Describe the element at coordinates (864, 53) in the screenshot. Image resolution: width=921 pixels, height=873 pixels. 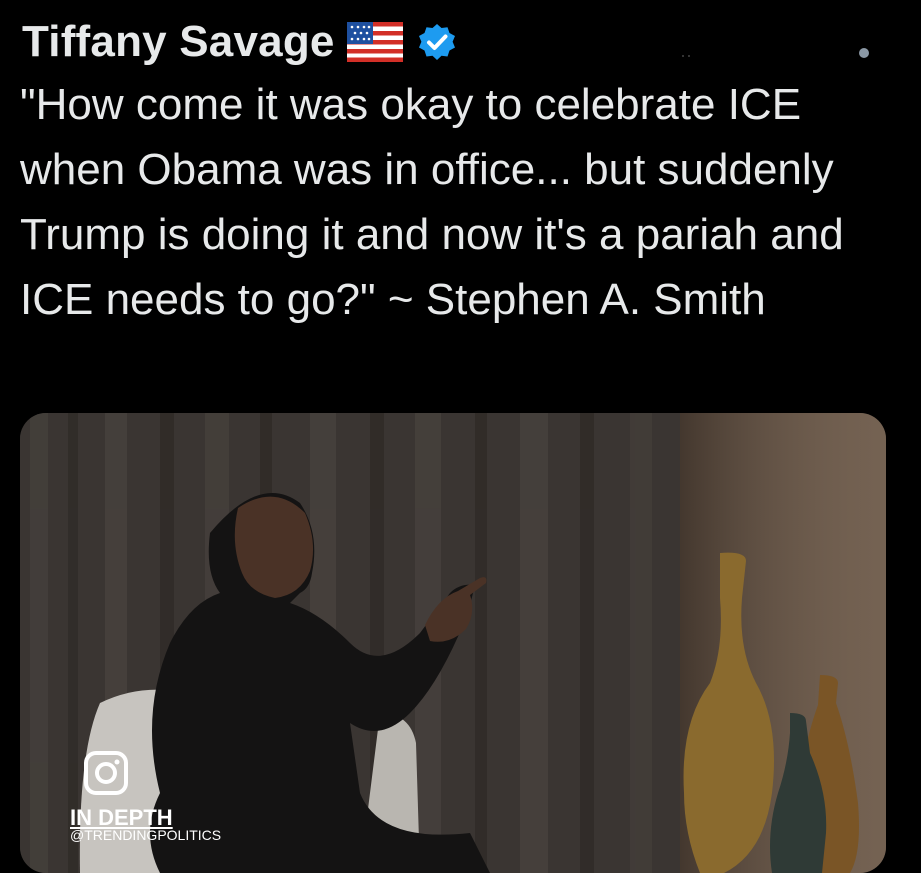
I see `more-options-icon` at that location.